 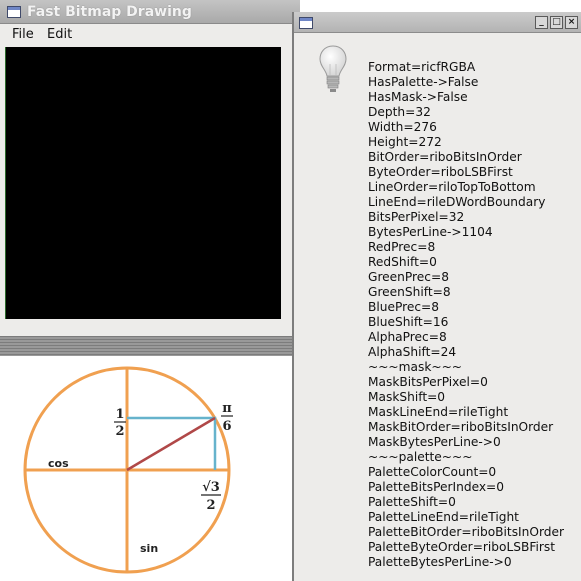 I want to click on info-line: MaskLineEnd=rileTight, so click(x=438, y=412).